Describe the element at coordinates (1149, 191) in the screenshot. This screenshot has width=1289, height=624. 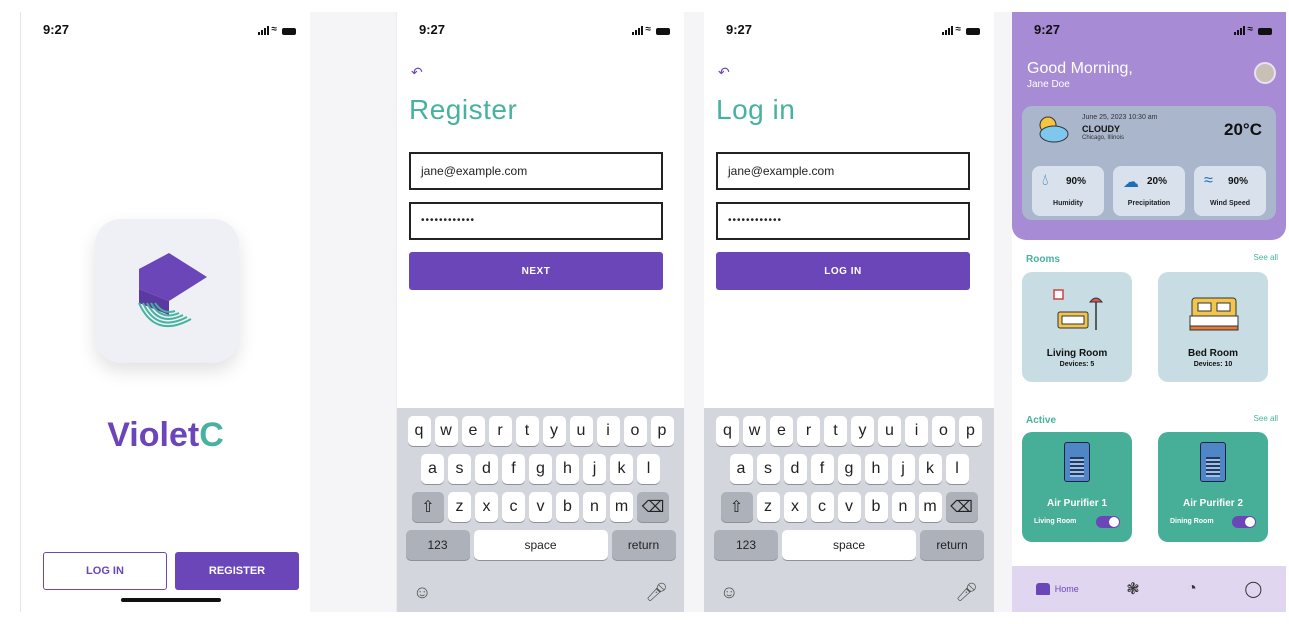
I see `precipitation-card: ☁ 20% Precipitation` at that location.